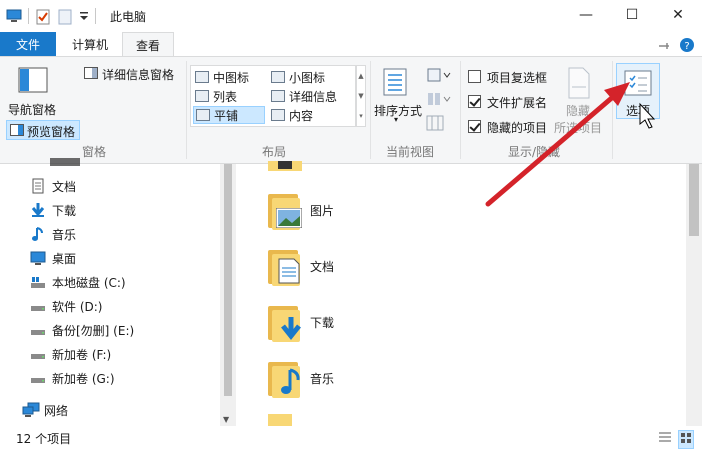 This screenshot has width=702, height=450. I want to click on item-count: 12 个项目, so click(44, 439).